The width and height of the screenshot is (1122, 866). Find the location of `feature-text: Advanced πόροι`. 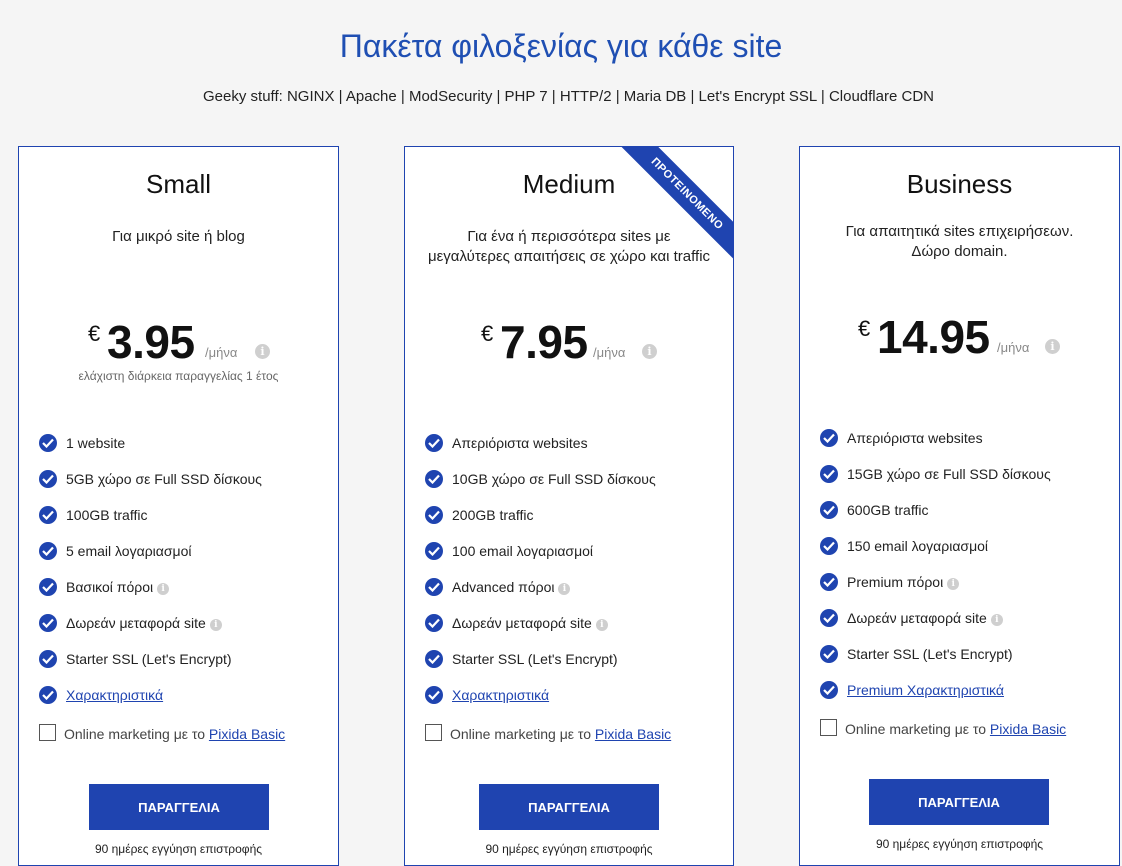

feature-text: Advanced πόροι is located at coordinates (503, 587).